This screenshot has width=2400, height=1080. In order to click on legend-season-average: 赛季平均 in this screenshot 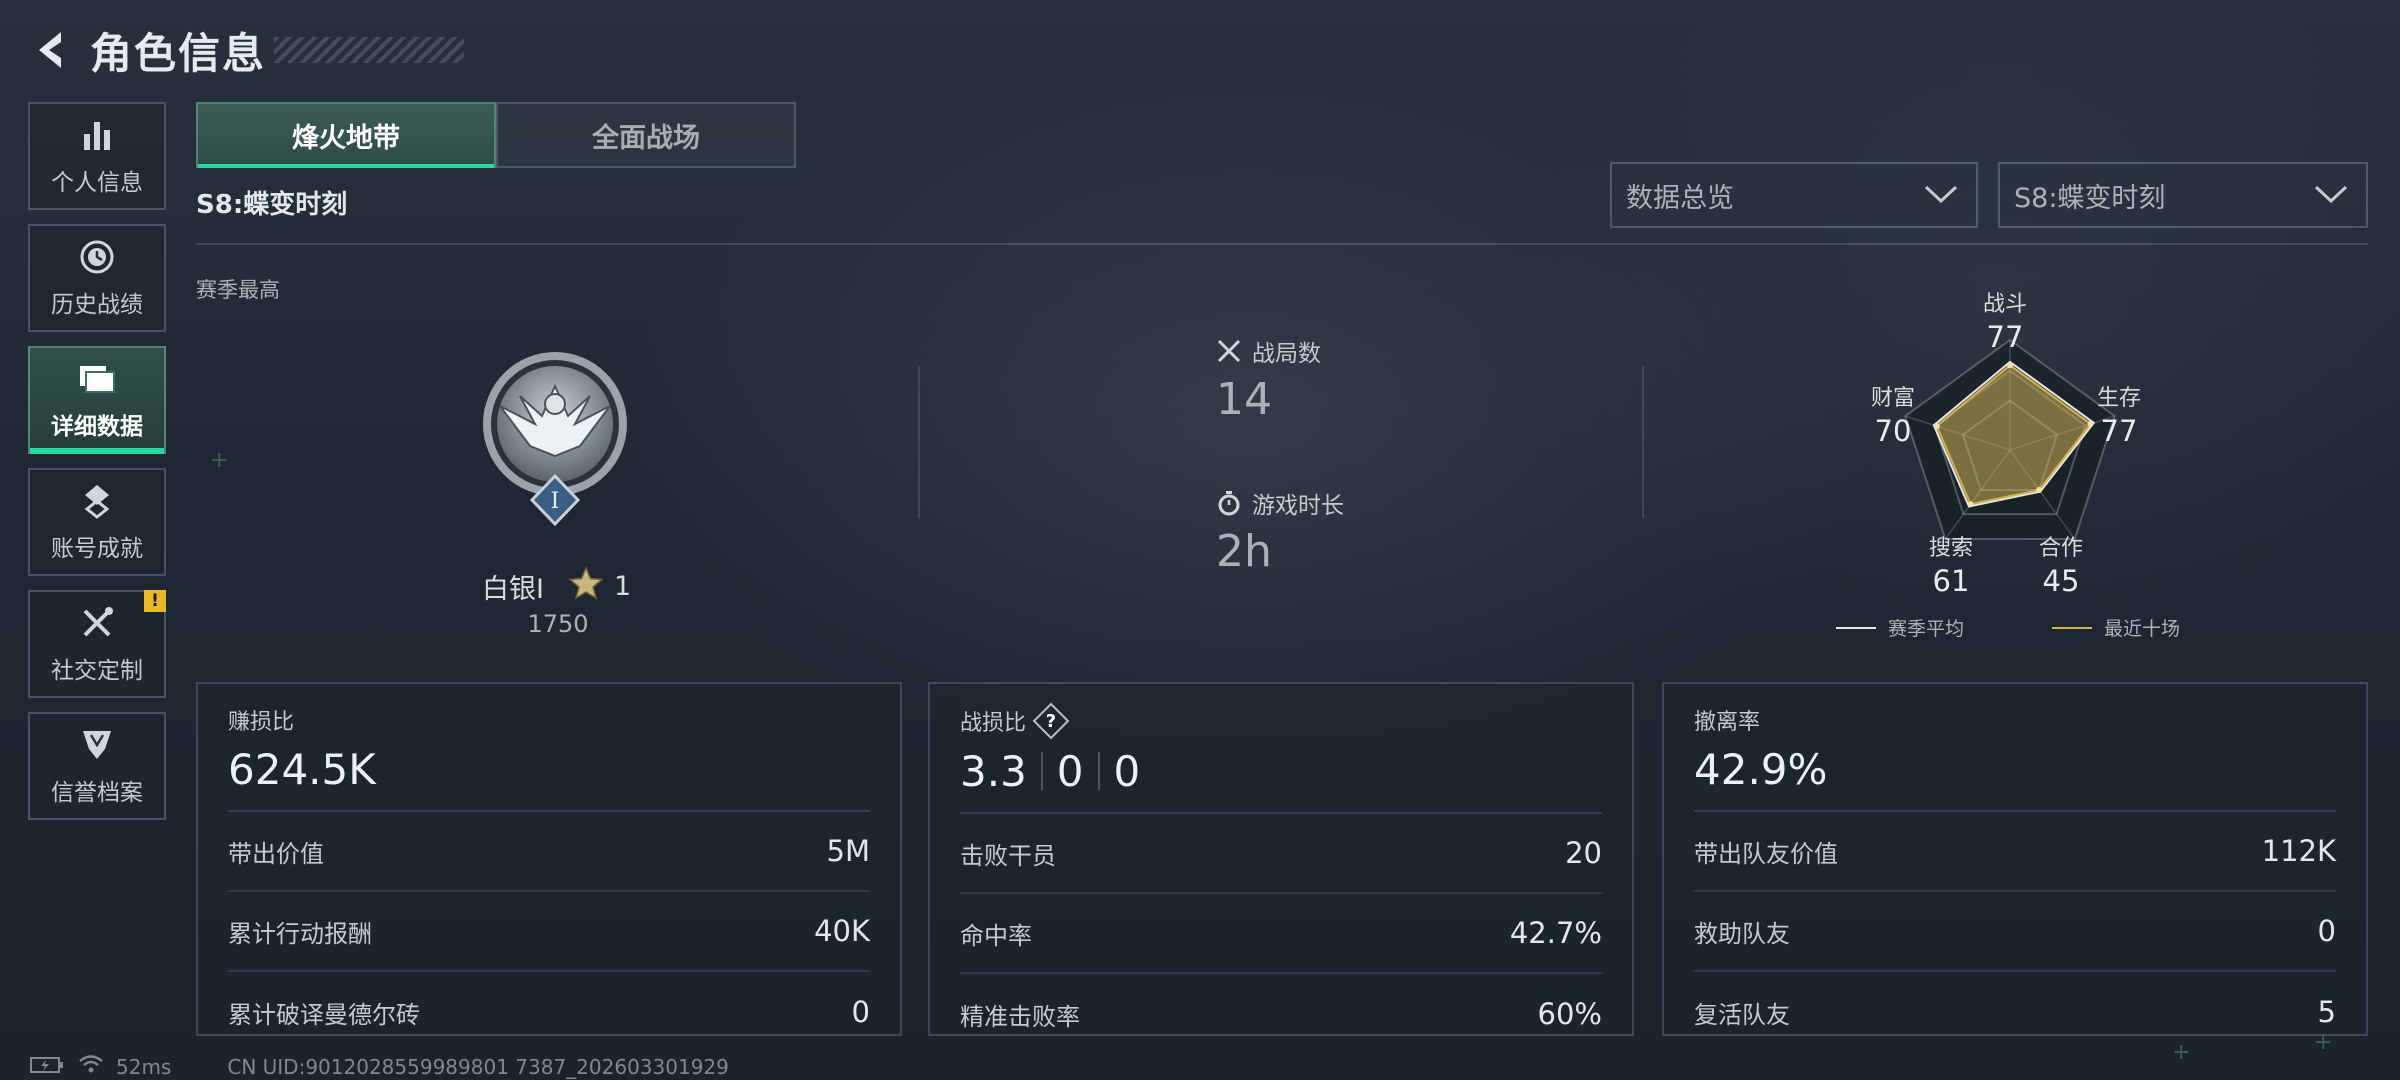, I will do `click(1900, 627)`.